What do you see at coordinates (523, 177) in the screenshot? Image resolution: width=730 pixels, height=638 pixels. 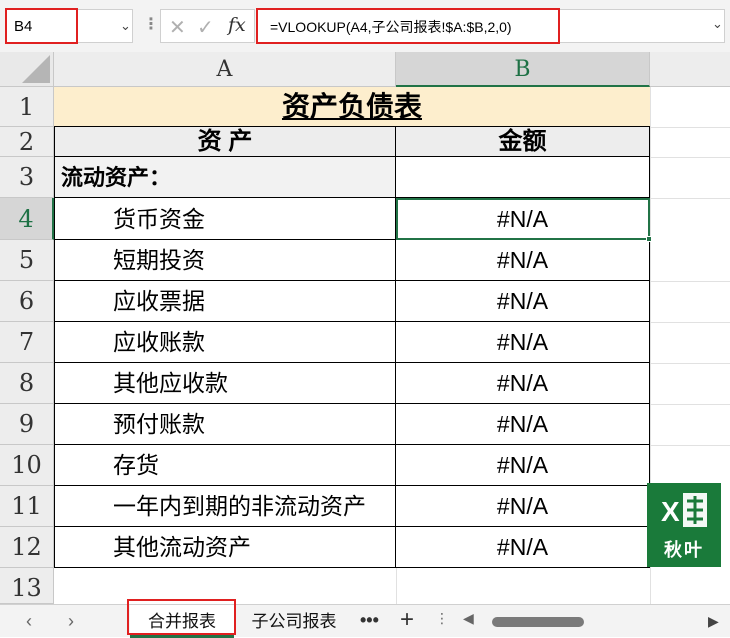 I see `cell-b3` at bounding box center [523, 177].